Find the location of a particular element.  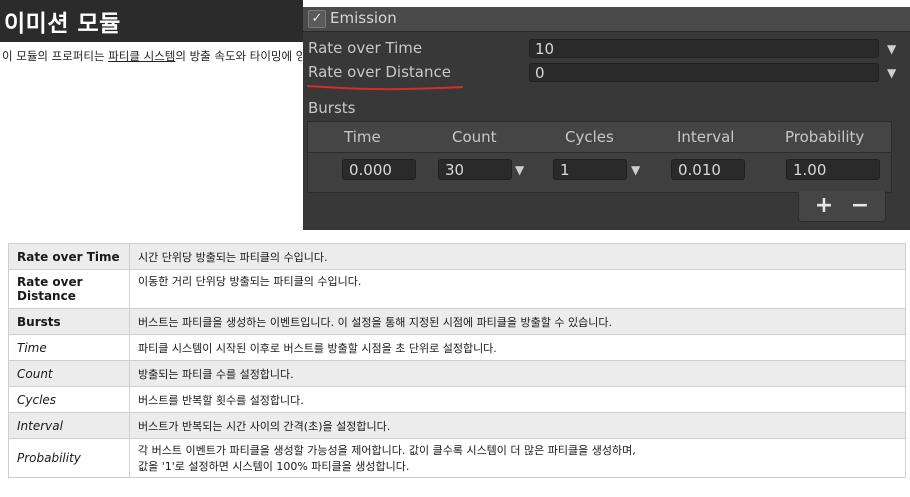

table-row: Count 방출되는 파티클 수를 설정합니다. is located at coordinates (457, 373).